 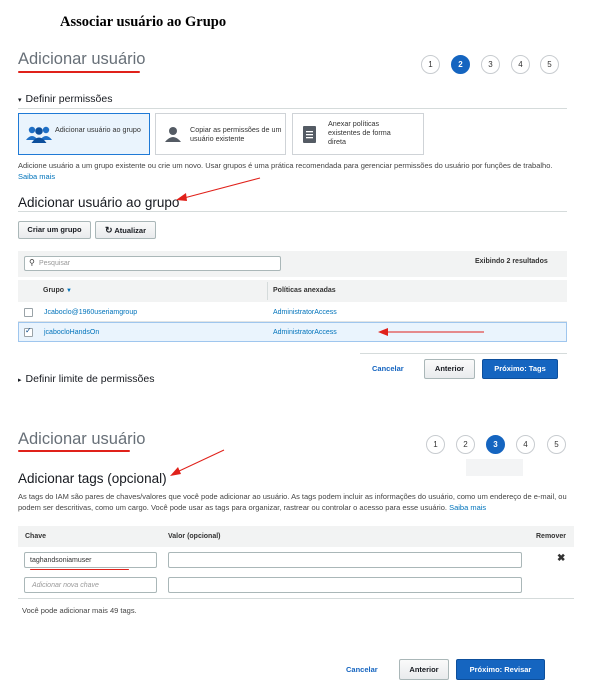 What do you see at coordinates (494, 467) in the screenshot?
I see `blank-area` at bounding box center [494, 467].